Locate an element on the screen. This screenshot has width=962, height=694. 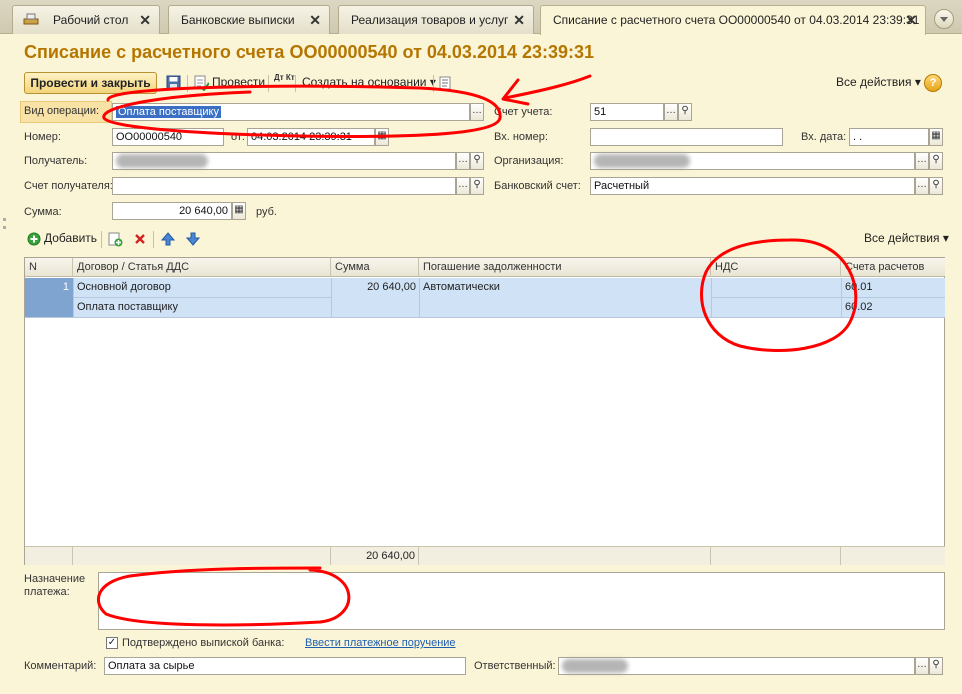
all-actions-label: Все действия is located at coordinates (874, 82).